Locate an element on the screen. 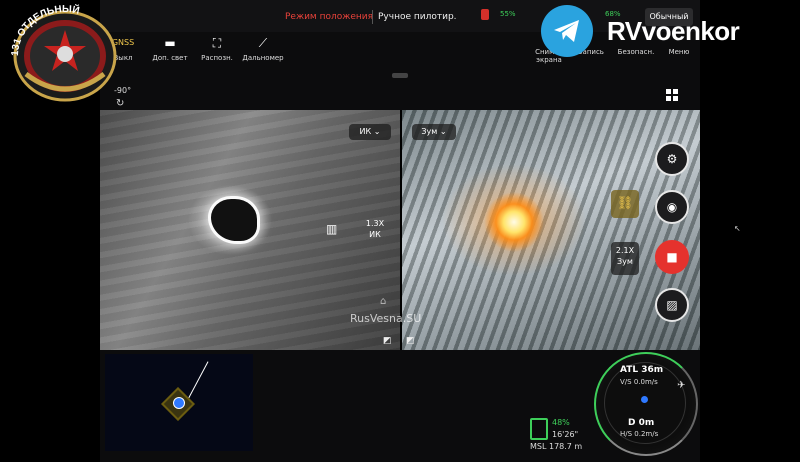 This screenshot has height=462, width=800. drone-icon: ✈ is located at coordinates (681, 385).